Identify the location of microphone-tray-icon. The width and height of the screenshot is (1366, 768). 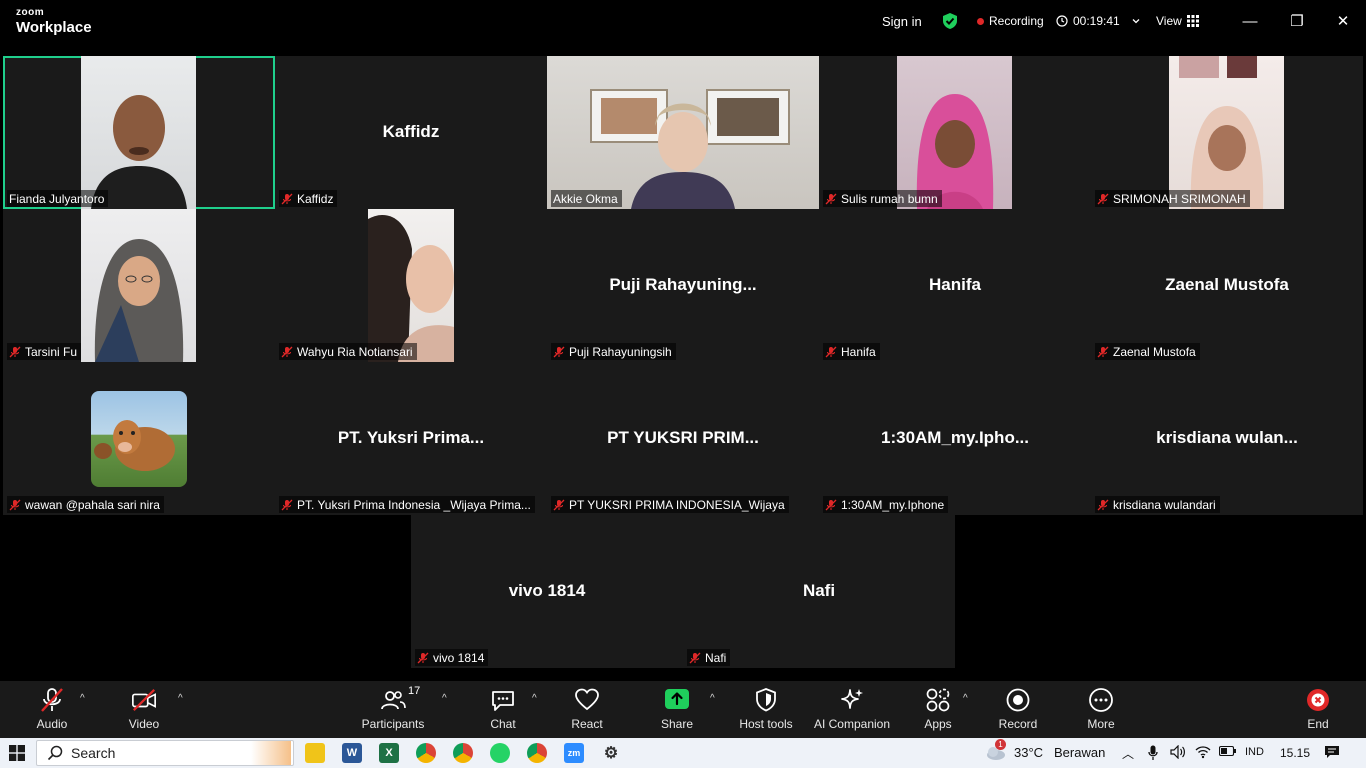
(1153, 754).